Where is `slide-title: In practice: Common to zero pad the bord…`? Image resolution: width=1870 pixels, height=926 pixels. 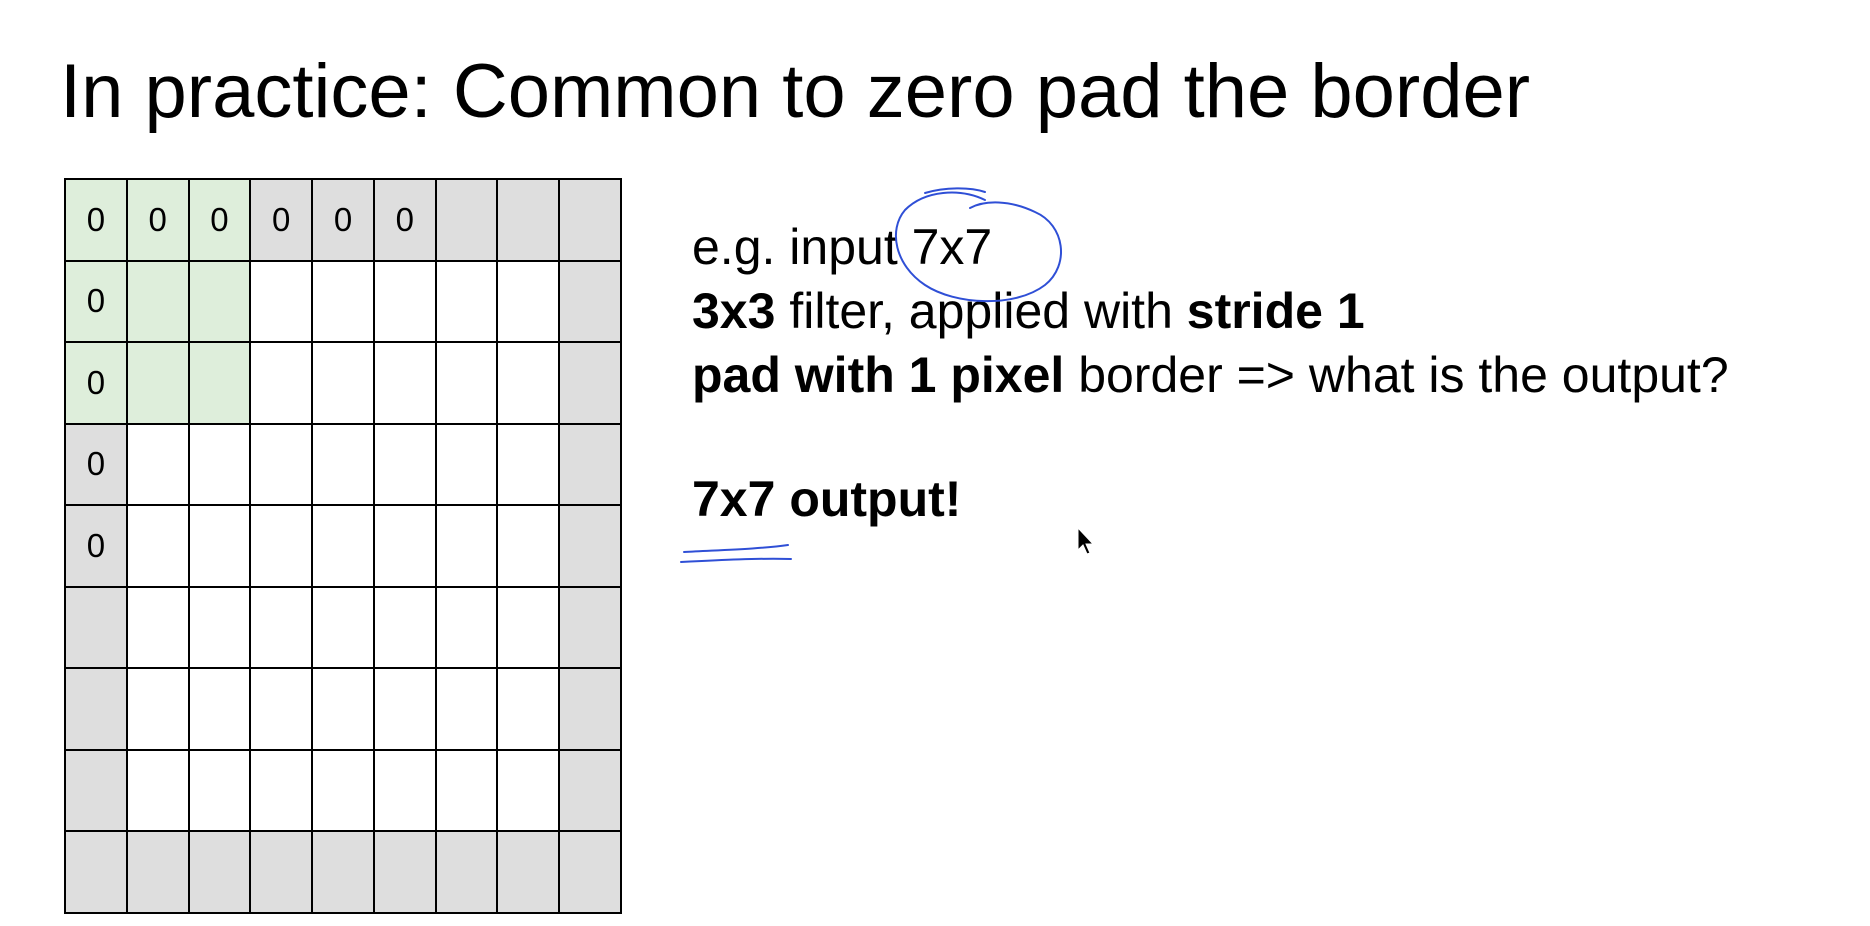
slide-title: In practice: Common to zero pad the bord… is located at coordinates (795, 91).